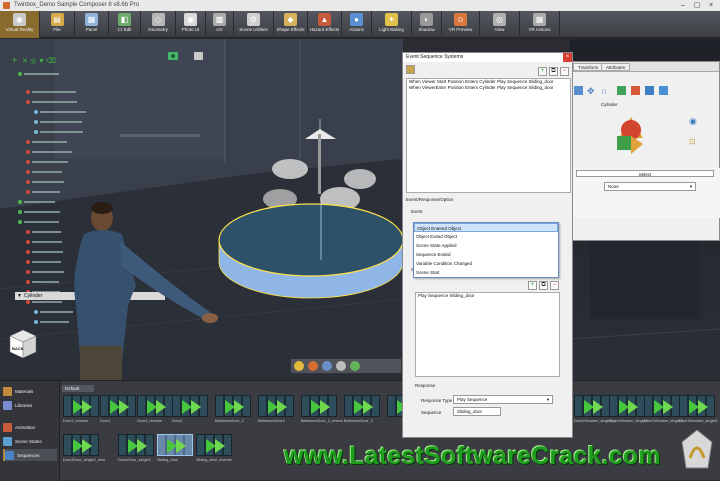 Image resolution: width=720 pixels, height=481 pixels. I want to click on tab-attributes: Attributes, so click(616, 67).